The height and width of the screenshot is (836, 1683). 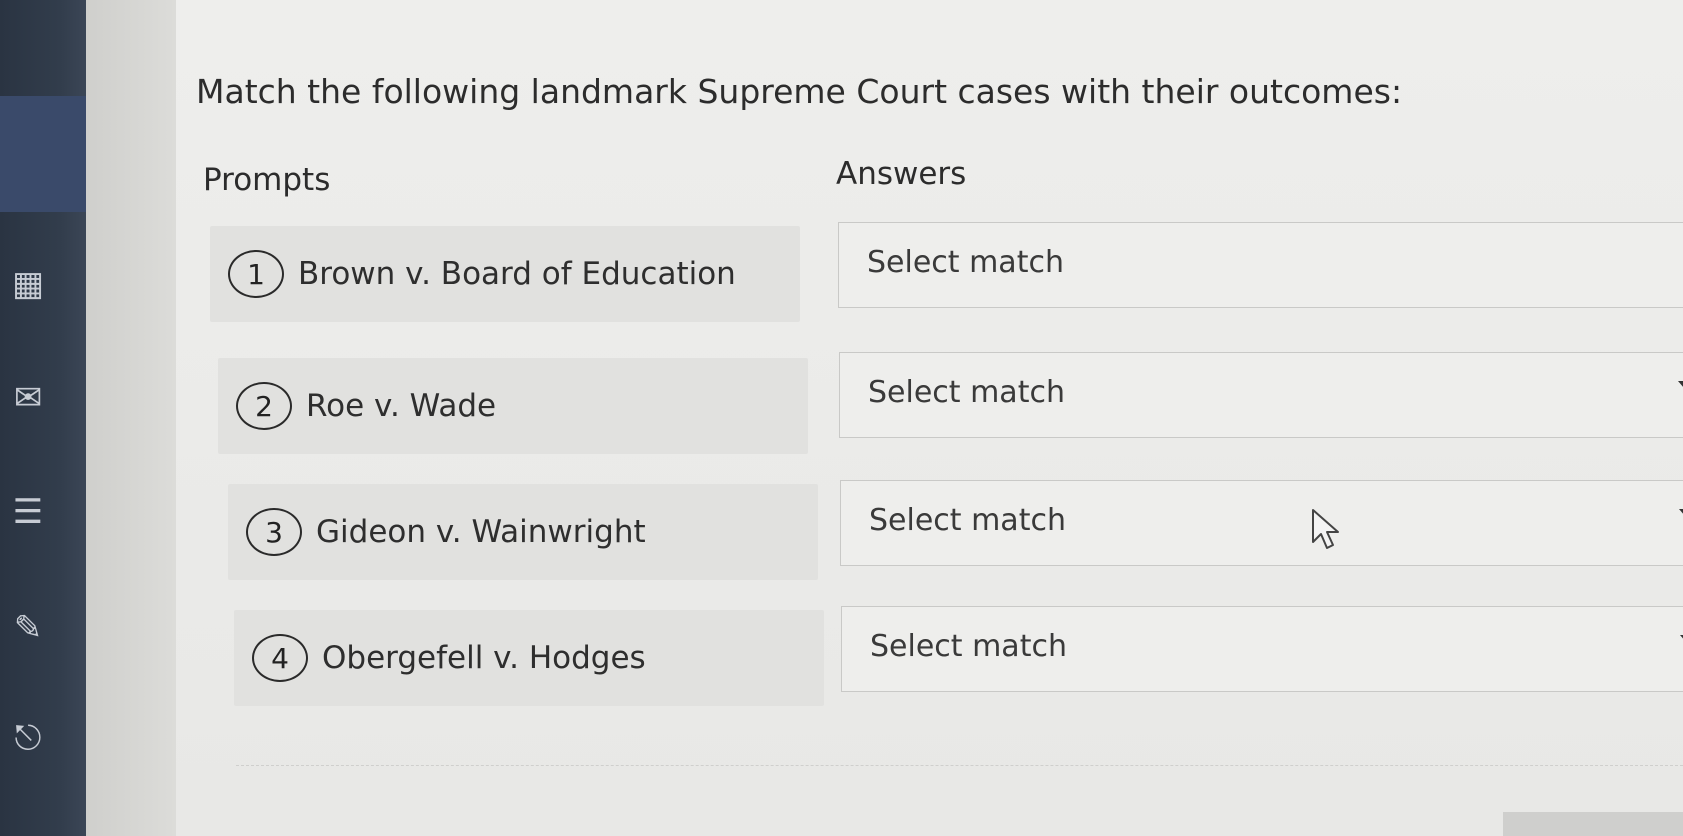 I want to click on section-divider, so click(x=959, y=765).